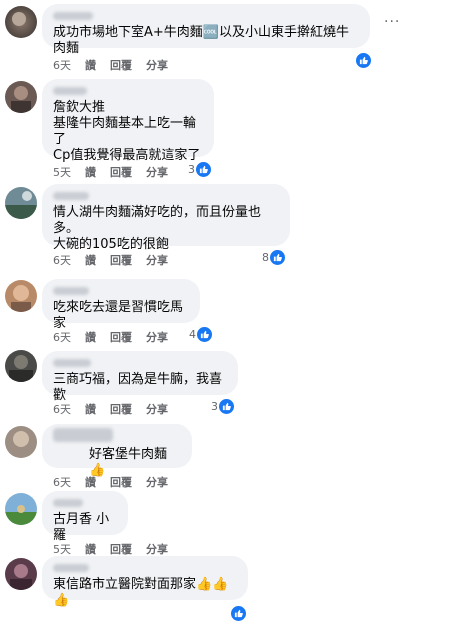 This screenshot has height=627, width=466. I want to click on reaction-count: 8, so click(265, 257).